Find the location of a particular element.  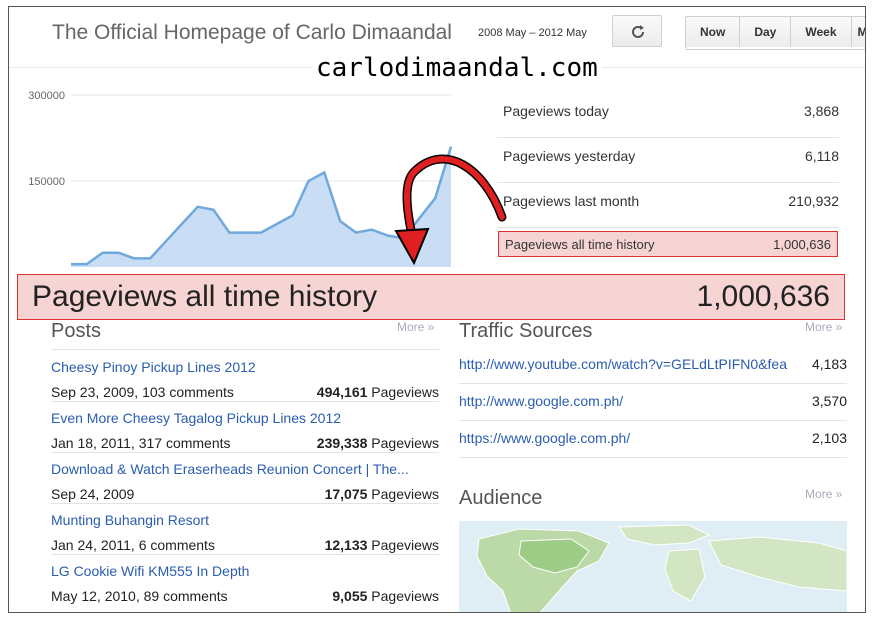

stat-value: 3,868 is located at coordinates (821, 111).